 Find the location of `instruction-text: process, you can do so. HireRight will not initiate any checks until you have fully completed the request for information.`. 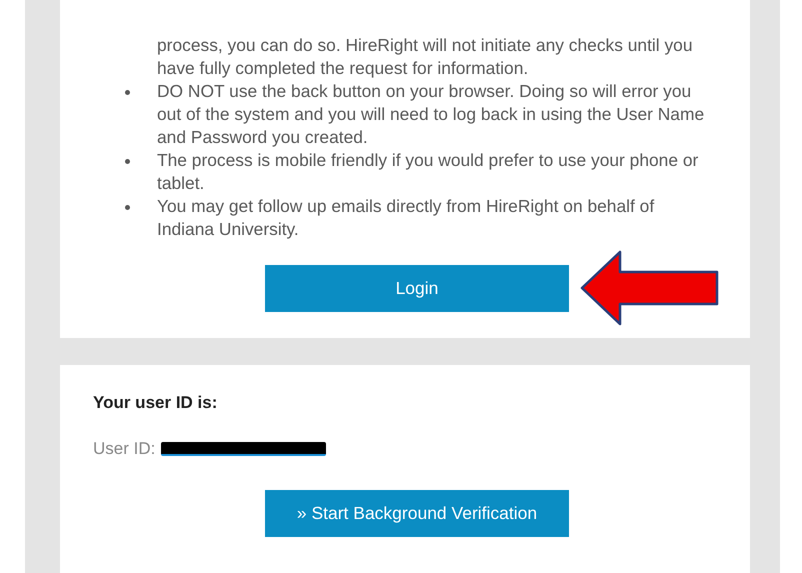

instruction-text: process, you can do so. HireRight will not initiate any checks until you have fully completed the request for information. is located at coordinates (425, 57).